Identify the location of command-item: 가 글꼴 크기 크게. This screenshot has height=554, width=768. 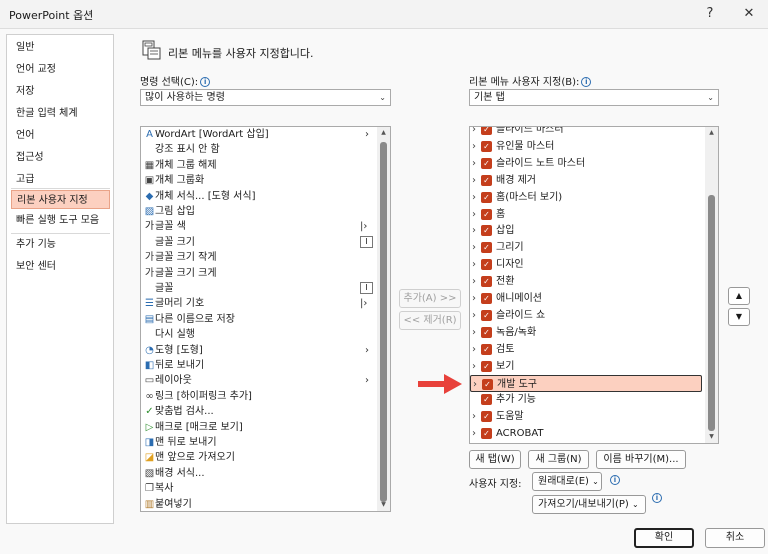
(258, 273).